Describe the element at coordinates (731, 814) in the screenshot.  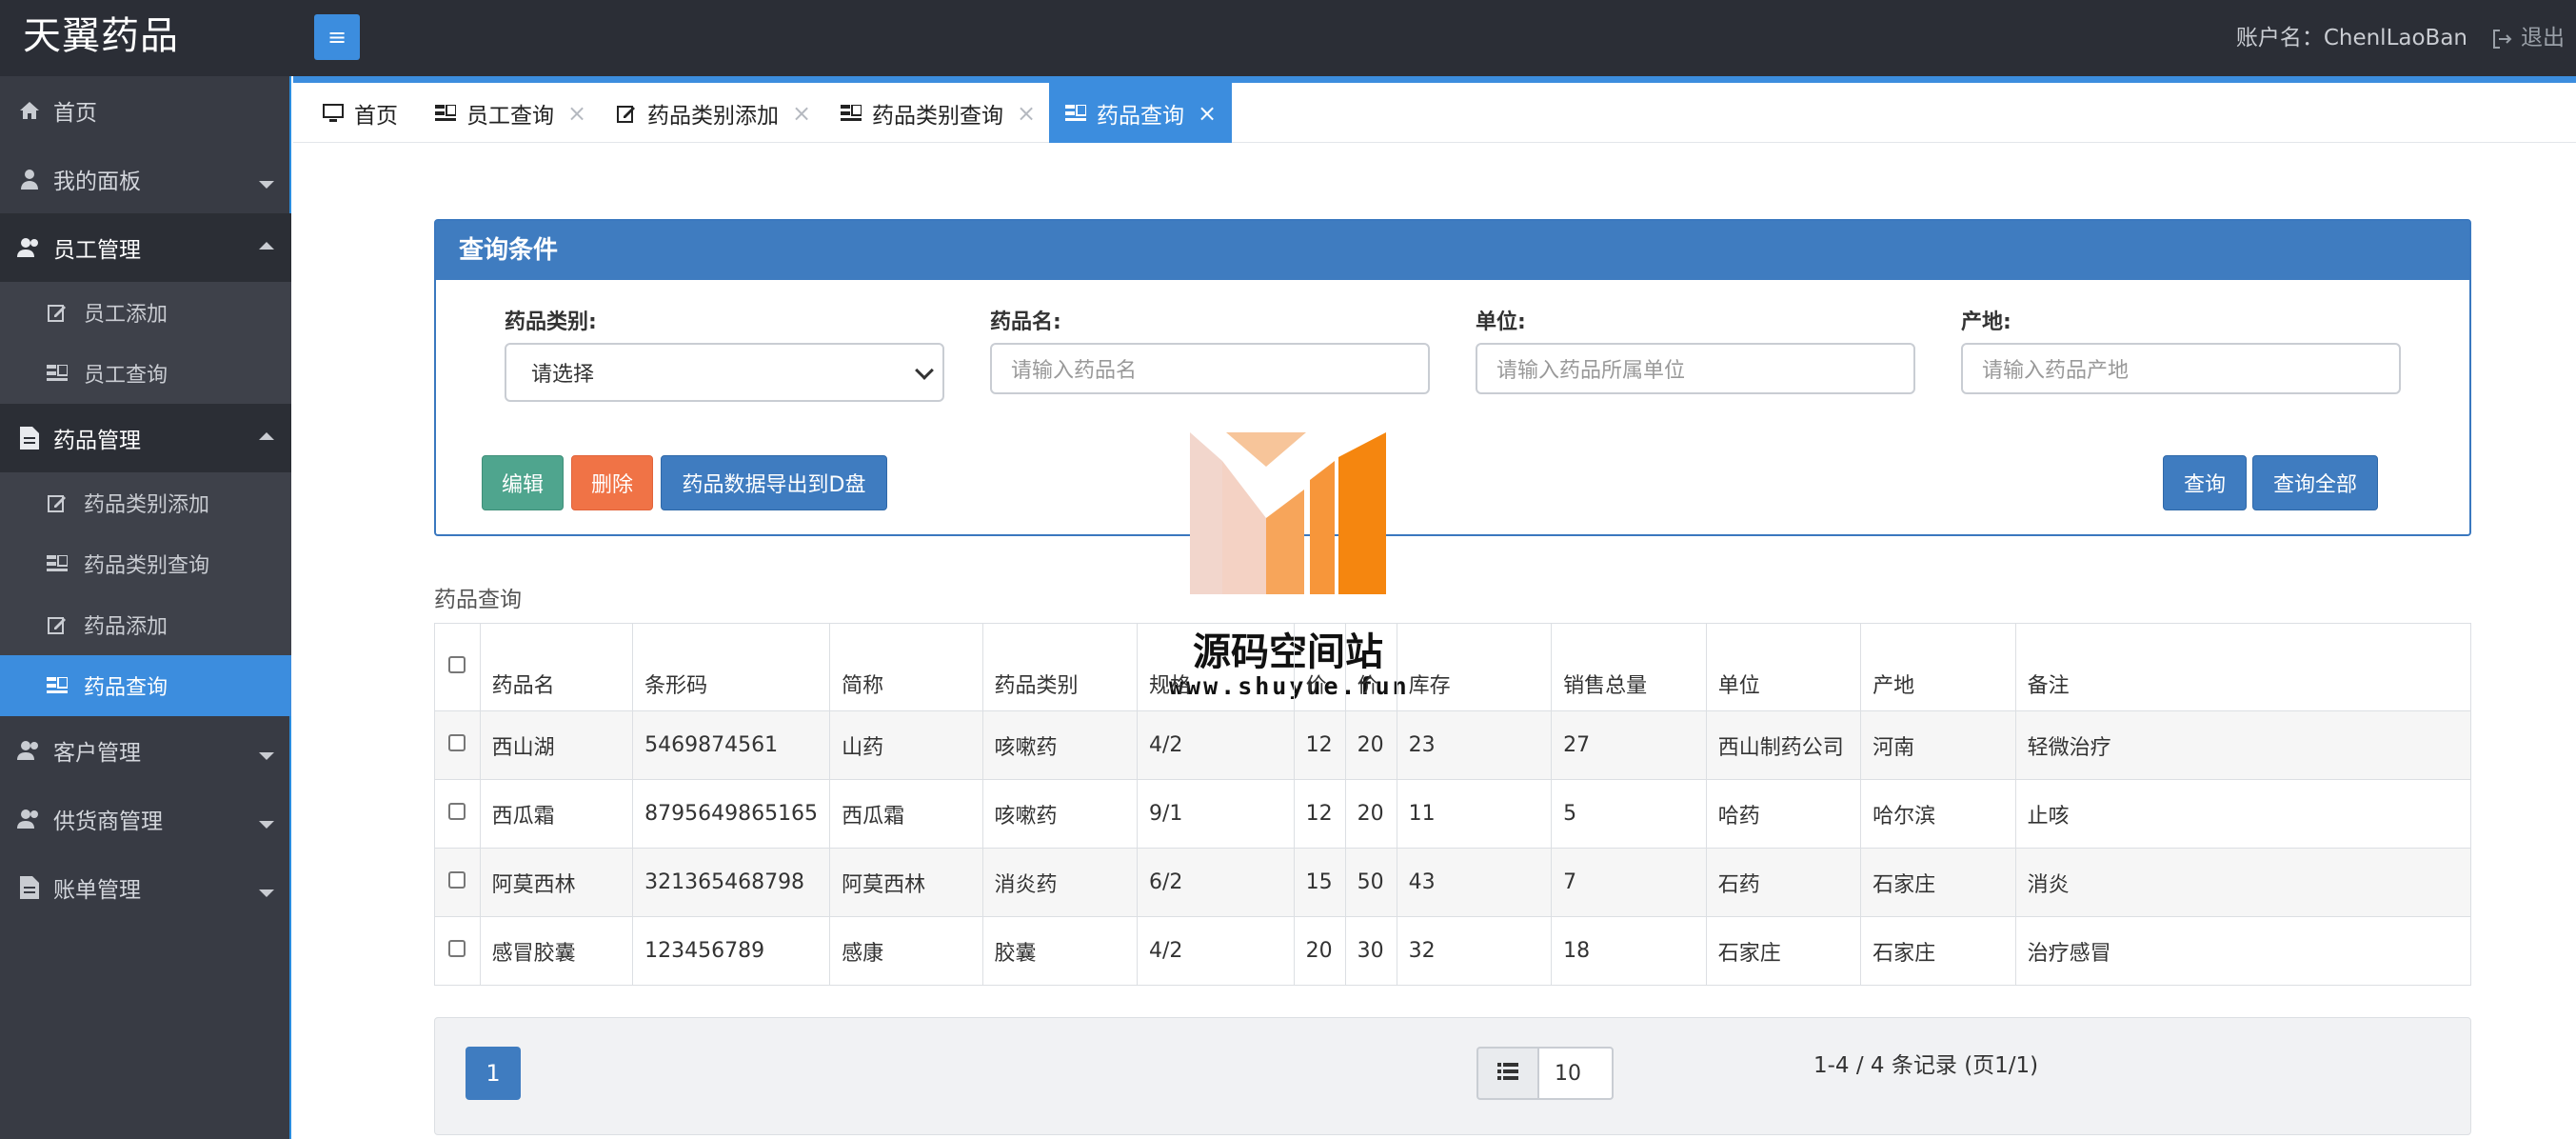
I see `table-cell: 8795649865165` at that location.